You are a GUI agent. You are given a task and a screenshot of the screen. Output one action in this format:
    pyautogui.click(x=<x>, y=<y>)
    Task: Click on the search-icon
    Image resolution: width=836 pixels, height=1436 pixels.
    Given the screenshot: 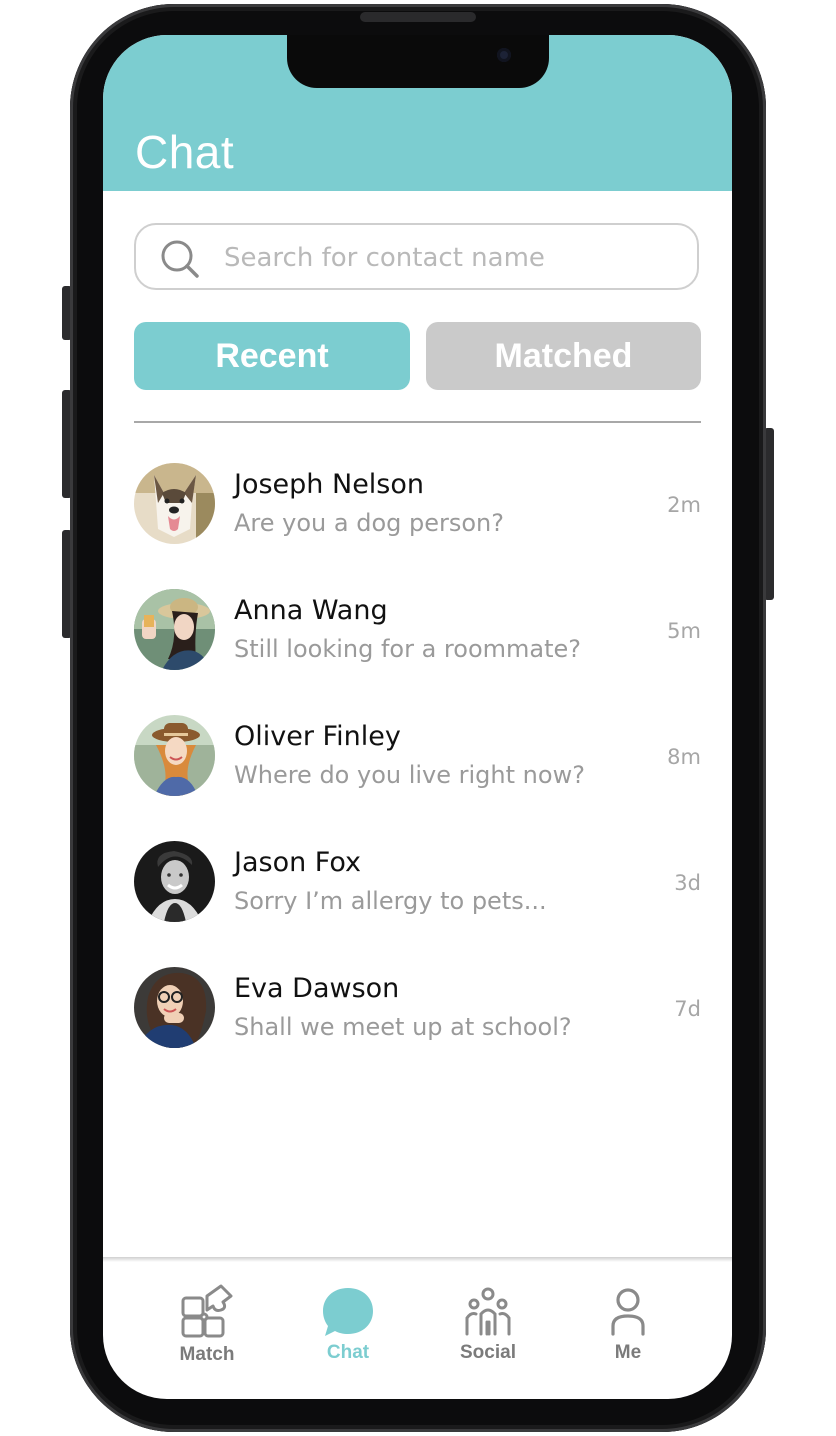 What is the action you would take?
    pyautogui.click(x=180, y=259)
    